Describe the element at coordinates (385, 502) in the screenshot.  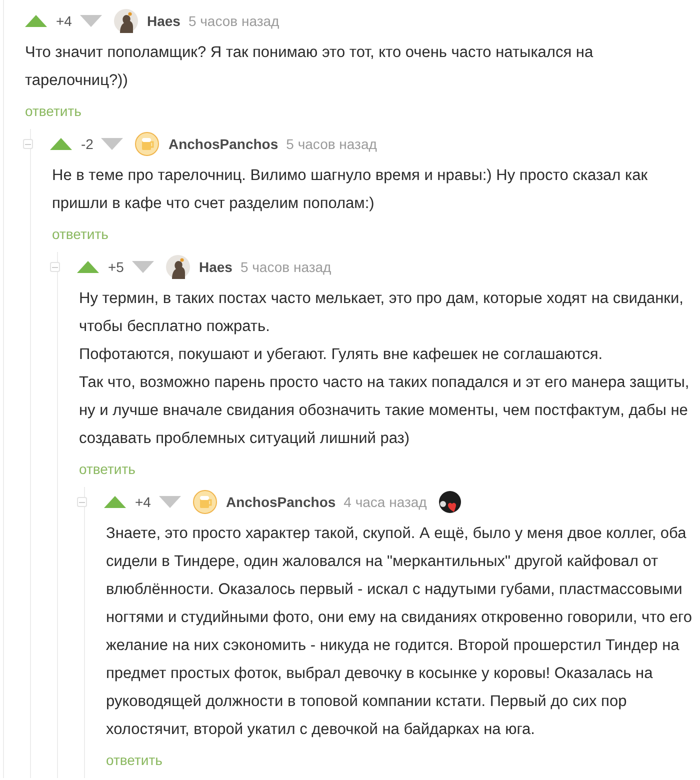
I see `comment-time: 4 часа назад` at that location.